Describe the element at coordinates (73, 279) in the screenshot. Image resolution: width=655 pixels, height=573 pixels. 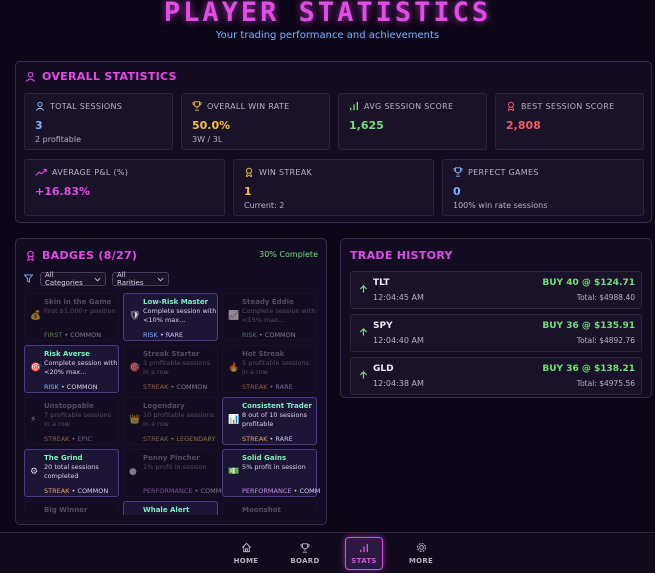
I see `category-filter-select: All Categories` at that location.